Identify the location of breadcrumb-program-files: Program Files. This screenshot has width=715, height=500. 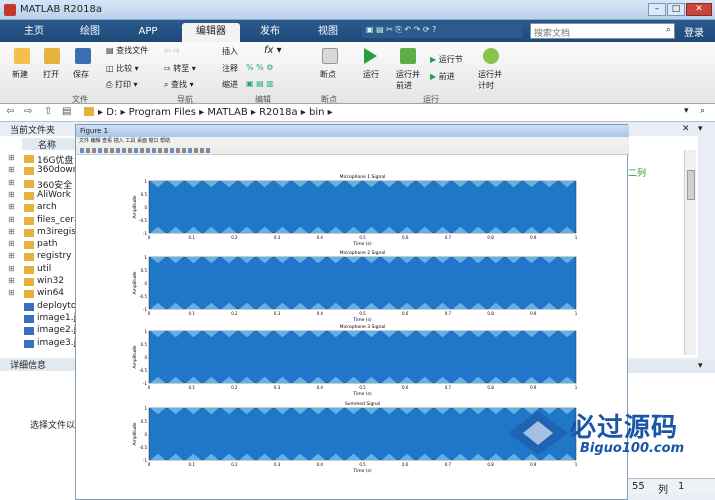
(162, 112).